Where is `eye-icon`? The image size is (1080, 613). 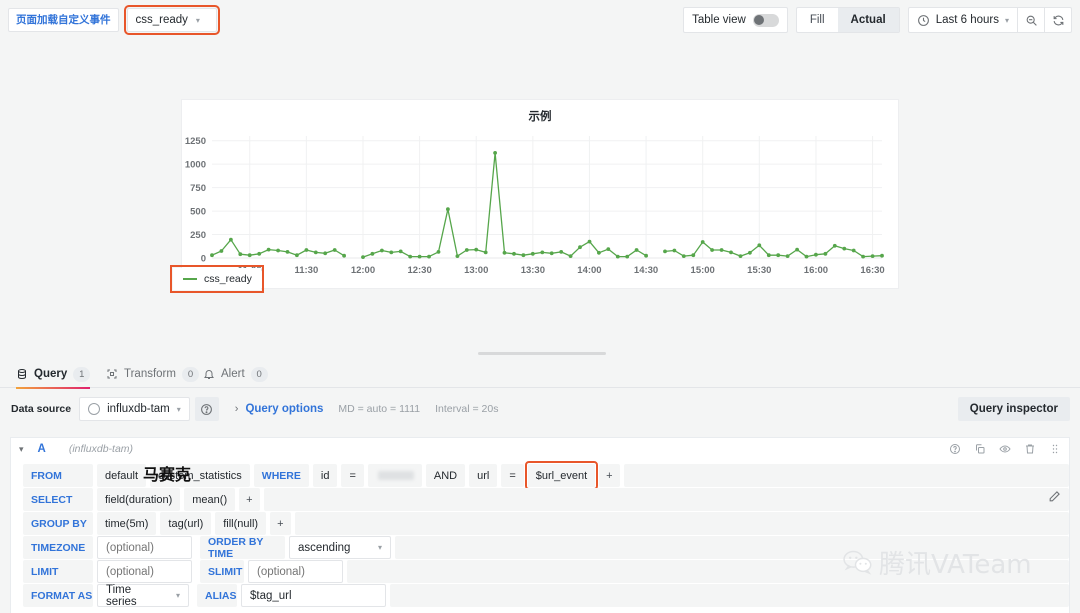 eye-icon is located at coordinates (1005, 449).